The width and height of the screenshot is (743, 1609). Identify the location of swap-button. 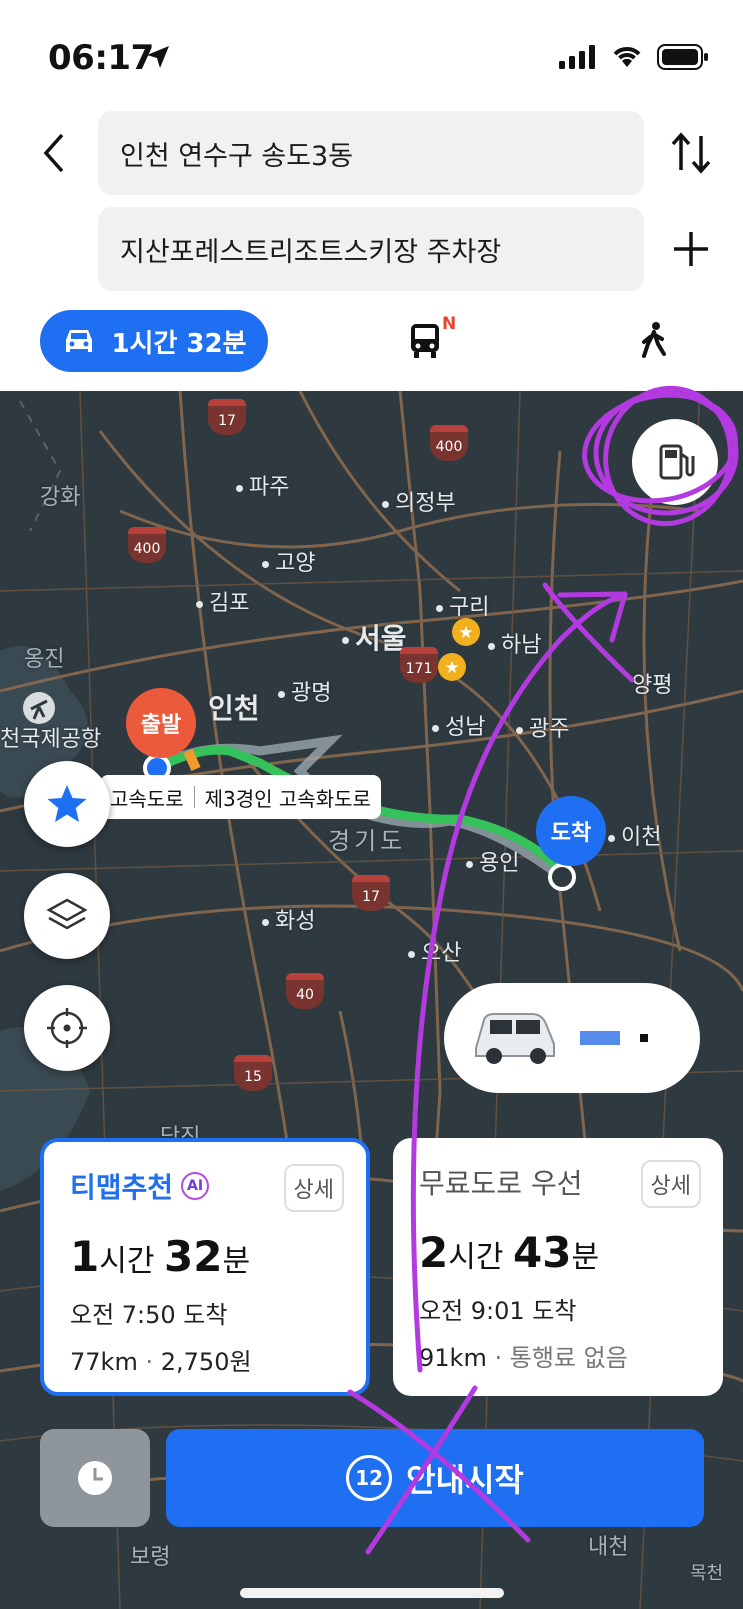
(691, 153).